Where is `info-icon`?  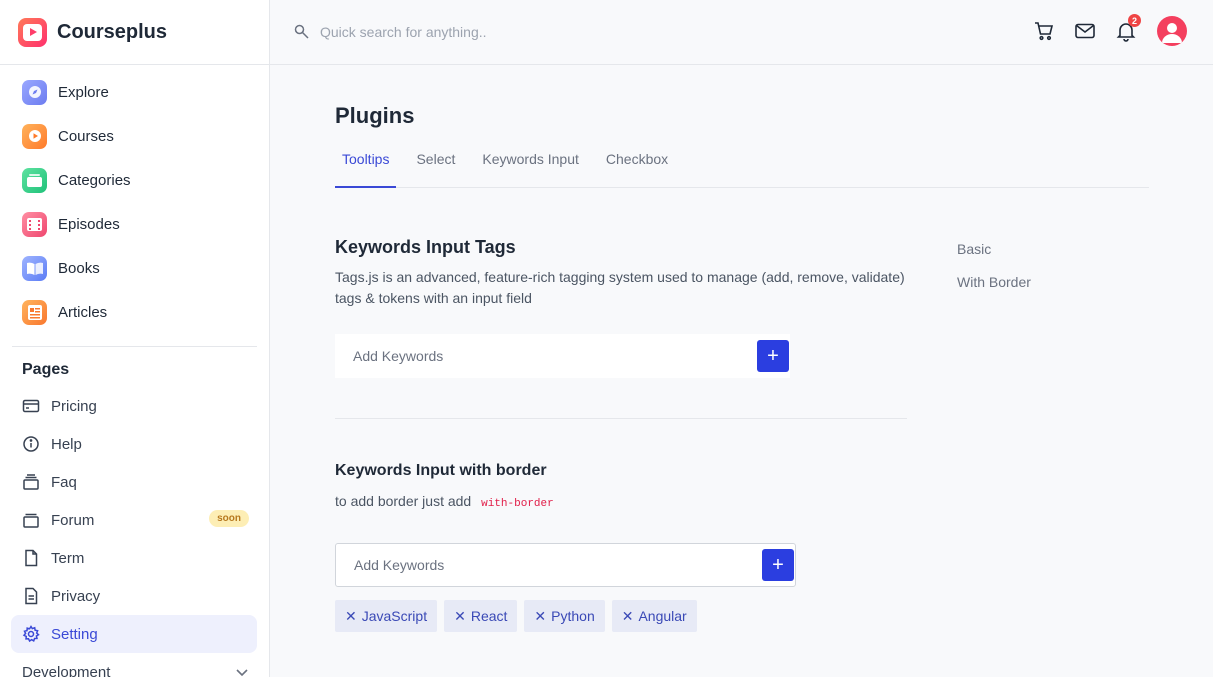
info-icon is located at coordinates (31, 444).